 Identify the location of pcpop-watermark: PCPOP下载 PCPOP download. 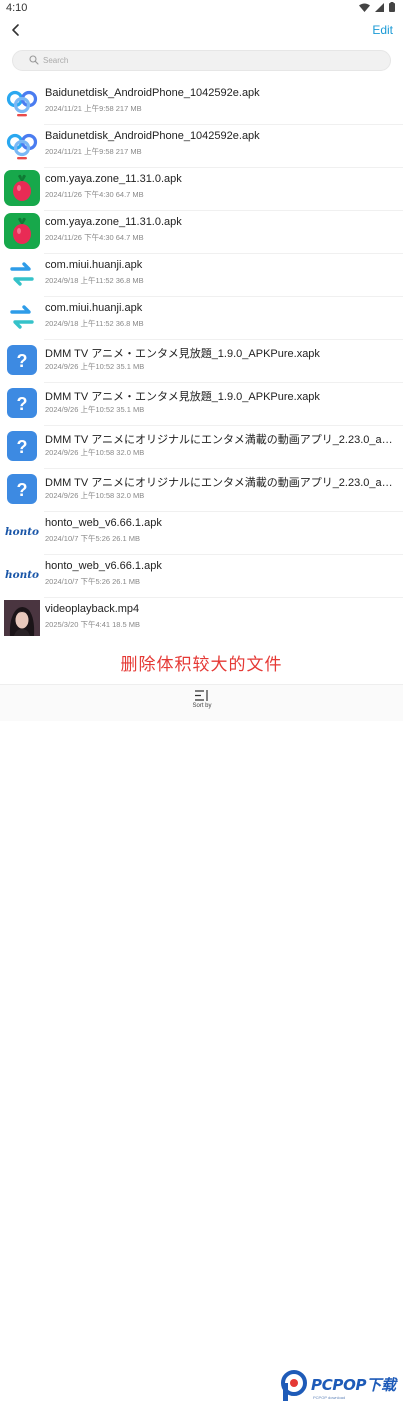
(340, 1387).